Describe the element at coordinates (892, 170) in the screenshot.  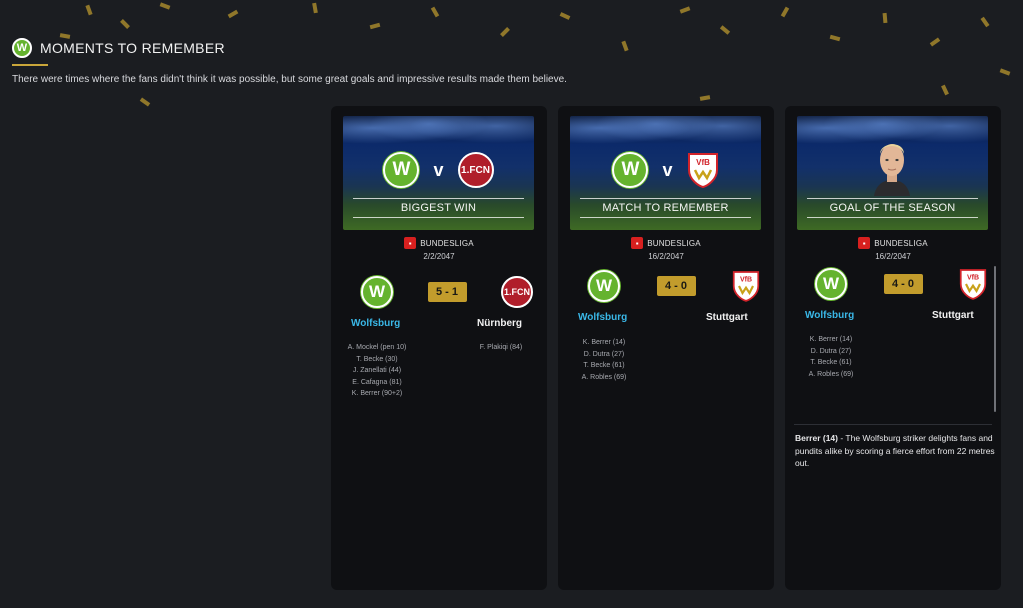
I see `player-portrait-icon` at that location.